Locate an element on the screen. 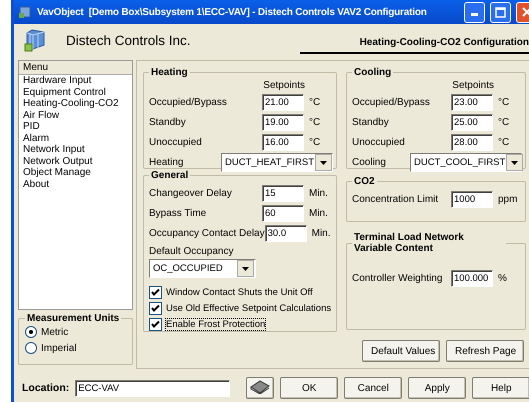  field-label: Cooling is located at coordinates (369, 162).